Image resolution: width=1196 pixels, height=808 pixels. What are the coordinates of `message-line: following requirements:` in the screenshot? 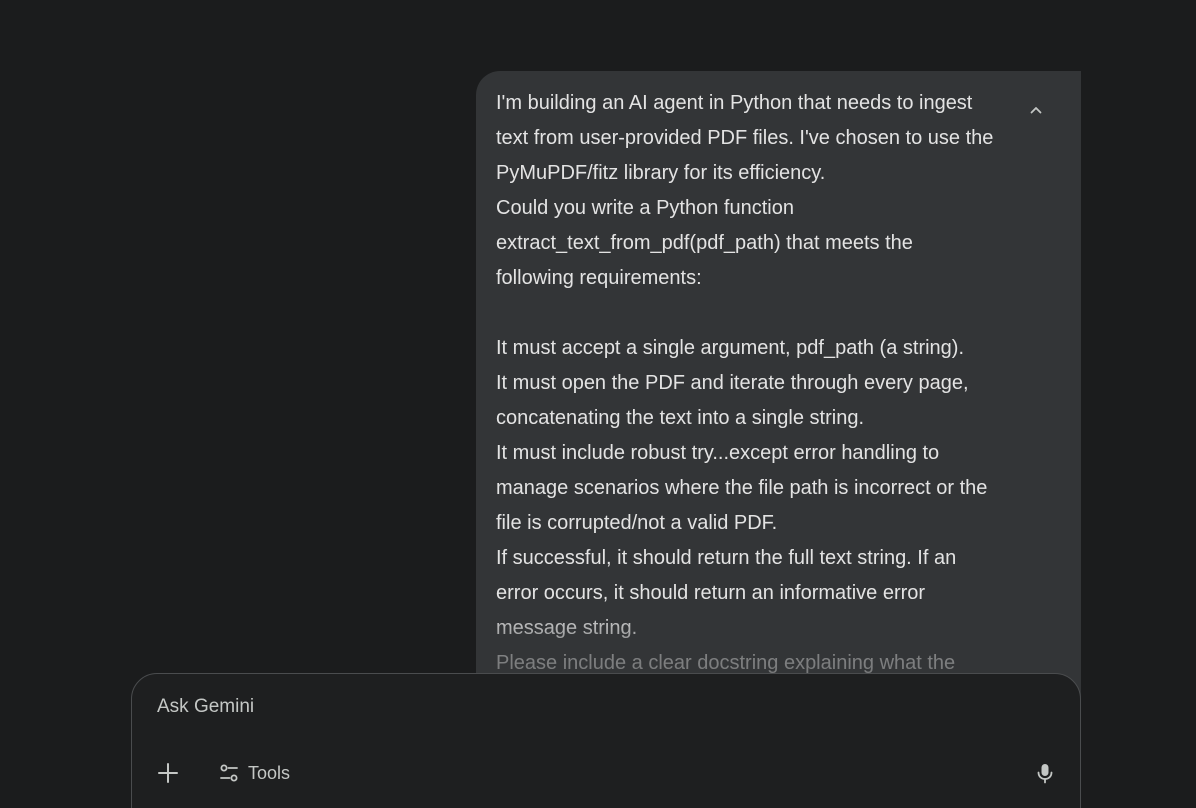 It's located at (599, 278).